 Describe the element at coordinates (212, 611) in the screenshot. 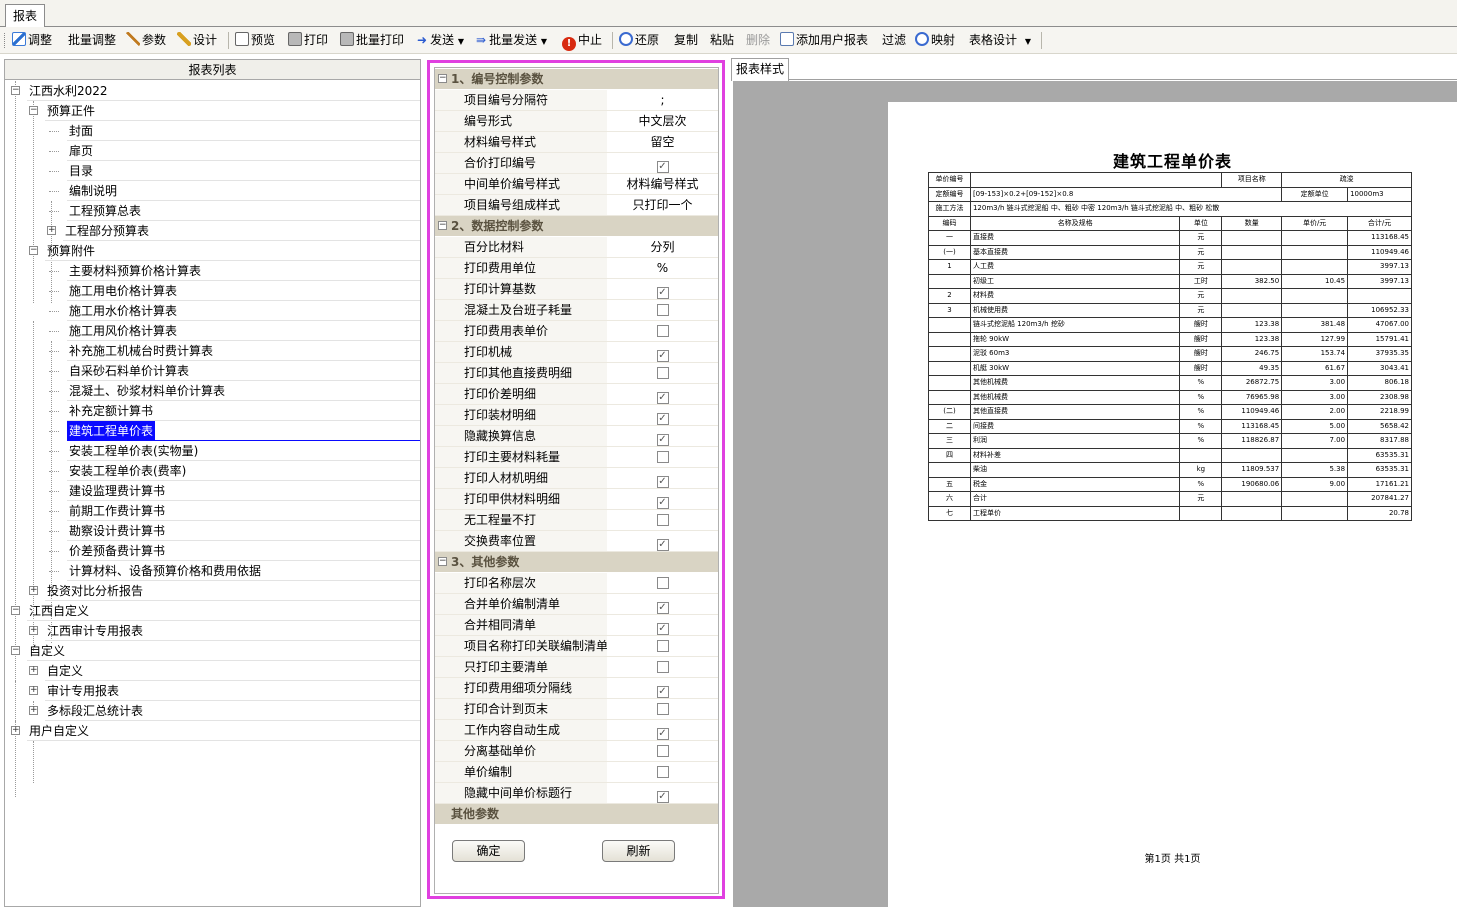

I see `tree-node: − 江西自定义` at that location.